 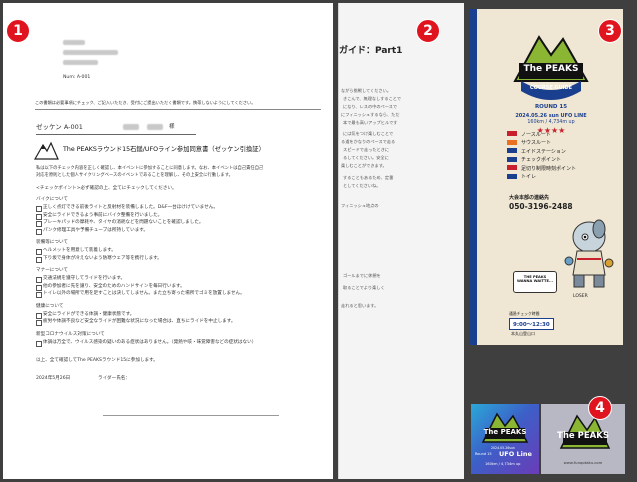 I want to click on badge-3: 3, so click(x=610, y=31).